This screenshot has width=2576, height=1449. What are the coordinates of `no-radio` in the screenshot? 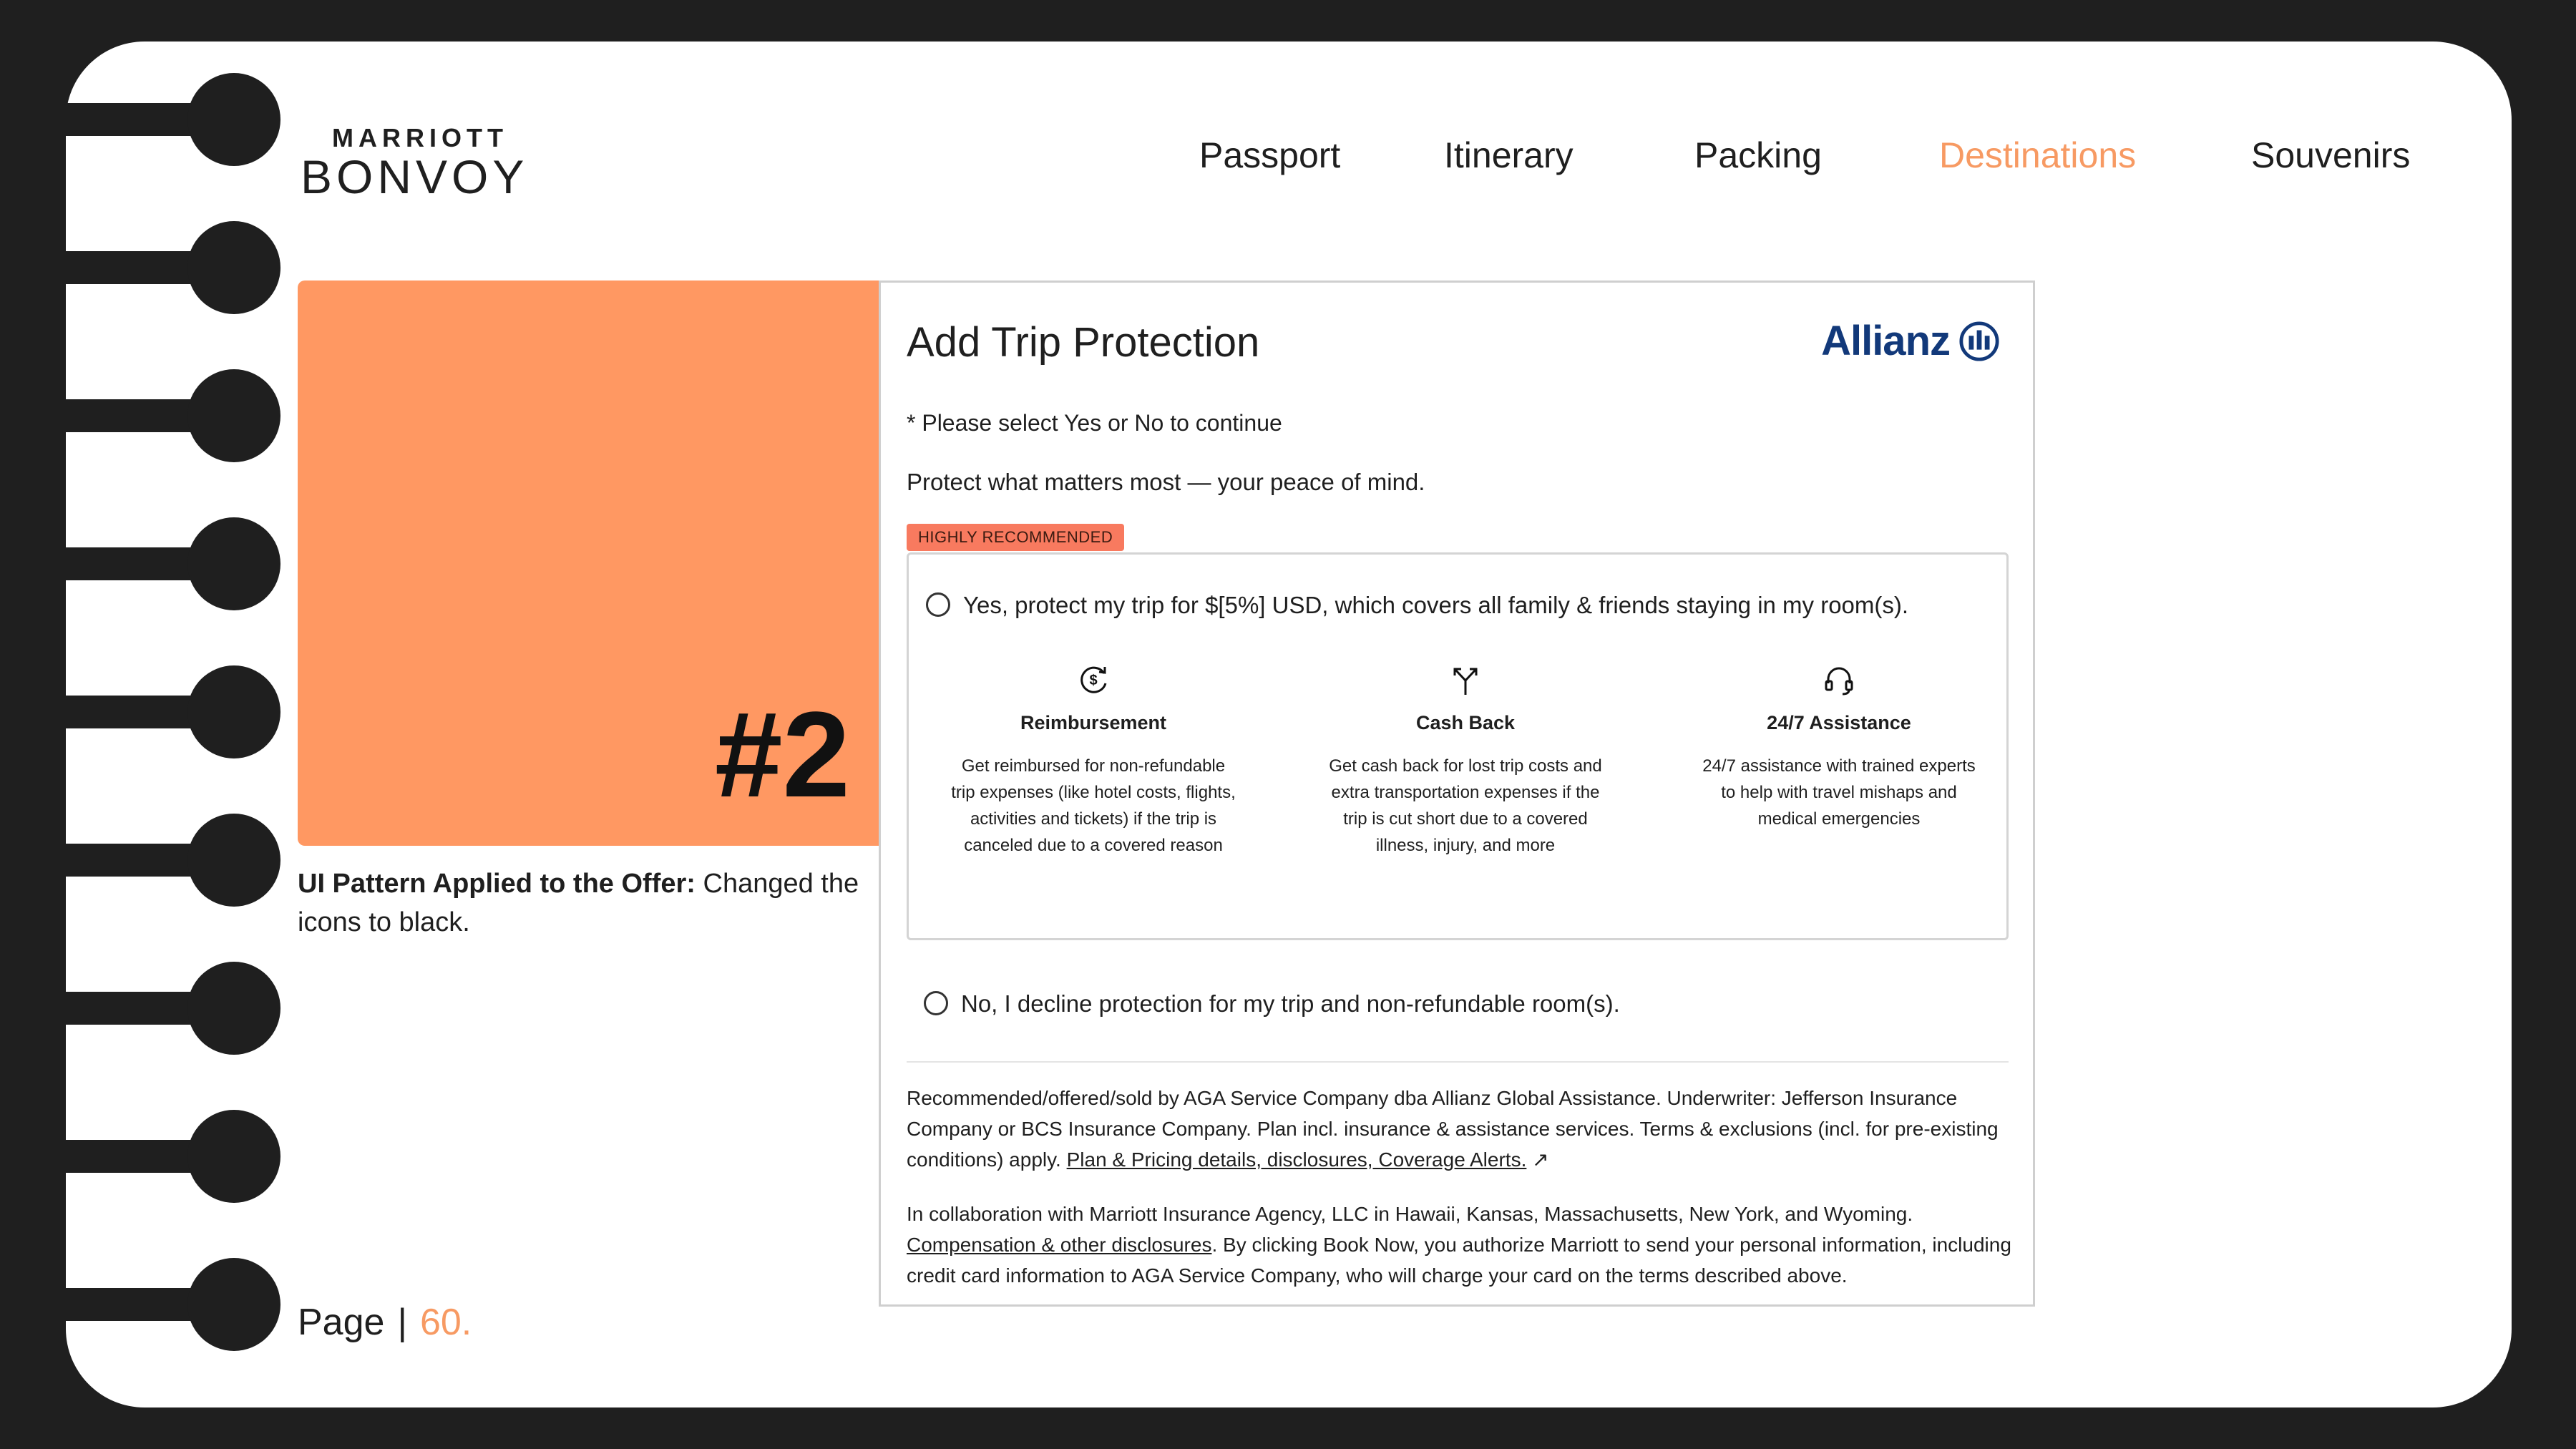 It's located at (936, 1003).